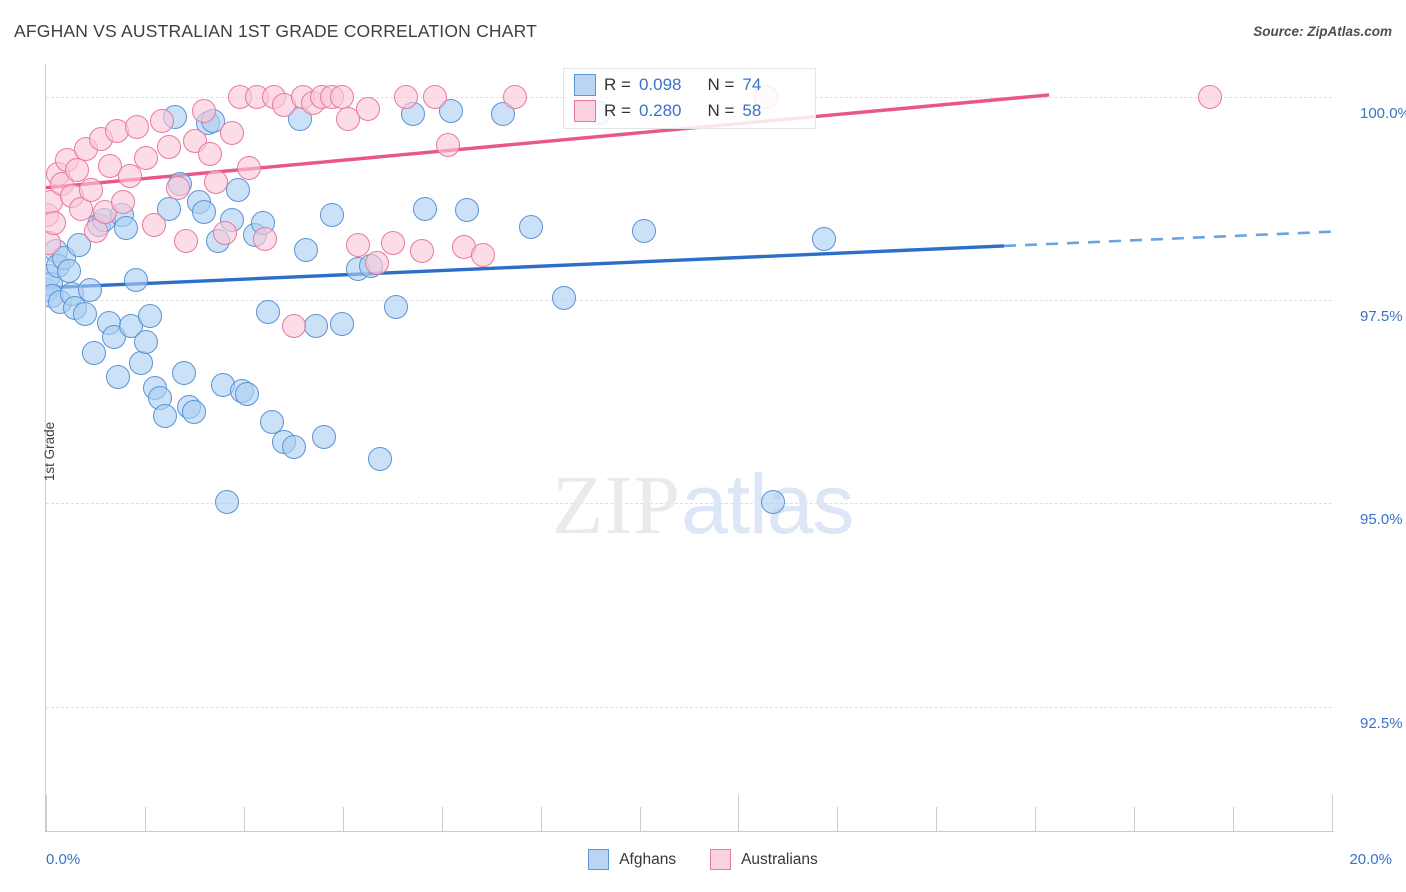 The height and width of the screenshot is (892, 1406). Describe the element at coordinates (1383, 113) in the screenshot. I see `y-tick-label: 100.0%` at that location.